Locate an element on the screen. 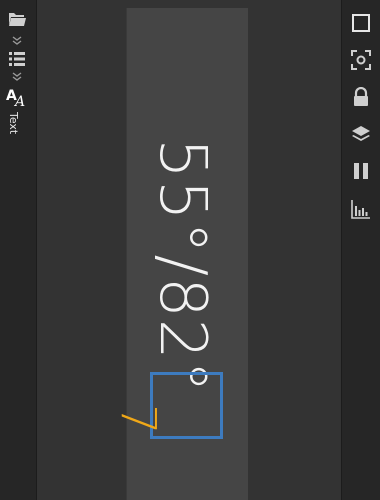 This screenshot has width=380, height=500. text-style-icon: A A is located at coordinates (17, 97).